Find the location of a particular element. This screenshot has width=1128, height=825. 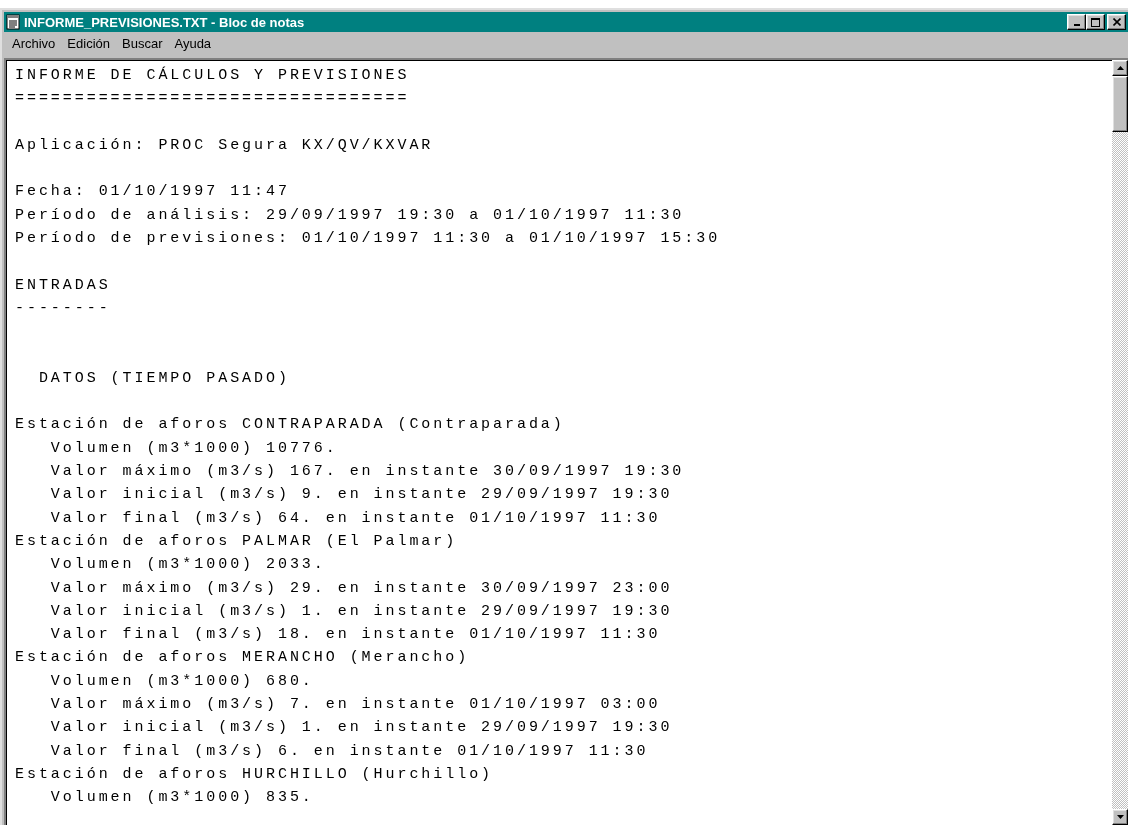

text-line: ================================= is located at coordinates (212, 99).